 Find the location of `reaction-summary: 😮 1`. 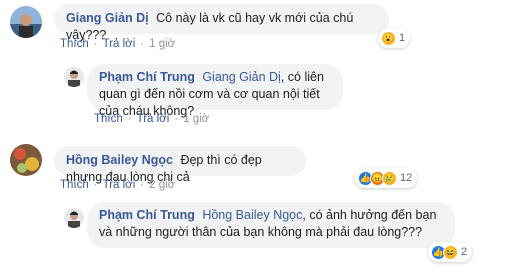

reaction-summary: 😮 1 is located at coordinates (394, 38).